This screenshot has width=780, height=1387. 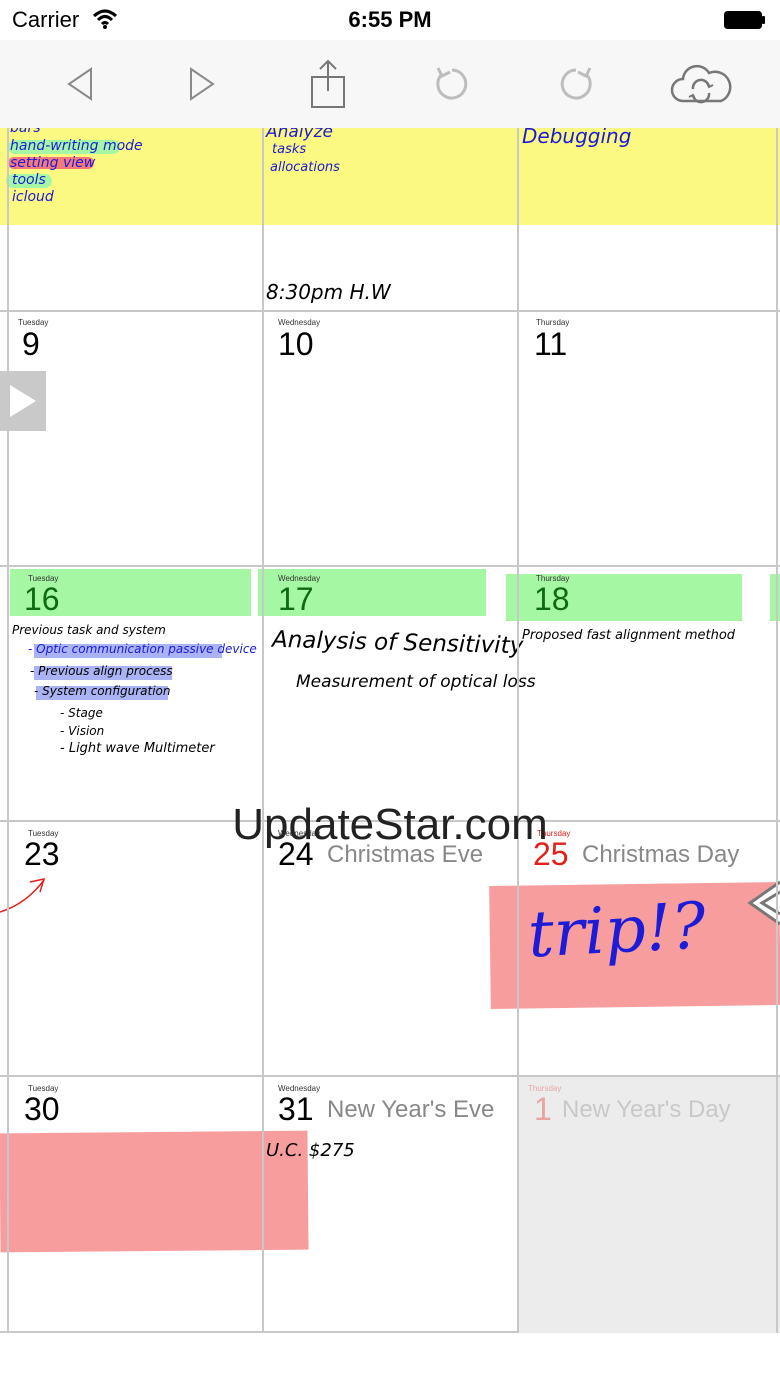 I want to click on battery-icon, so click(x=745, y=20).